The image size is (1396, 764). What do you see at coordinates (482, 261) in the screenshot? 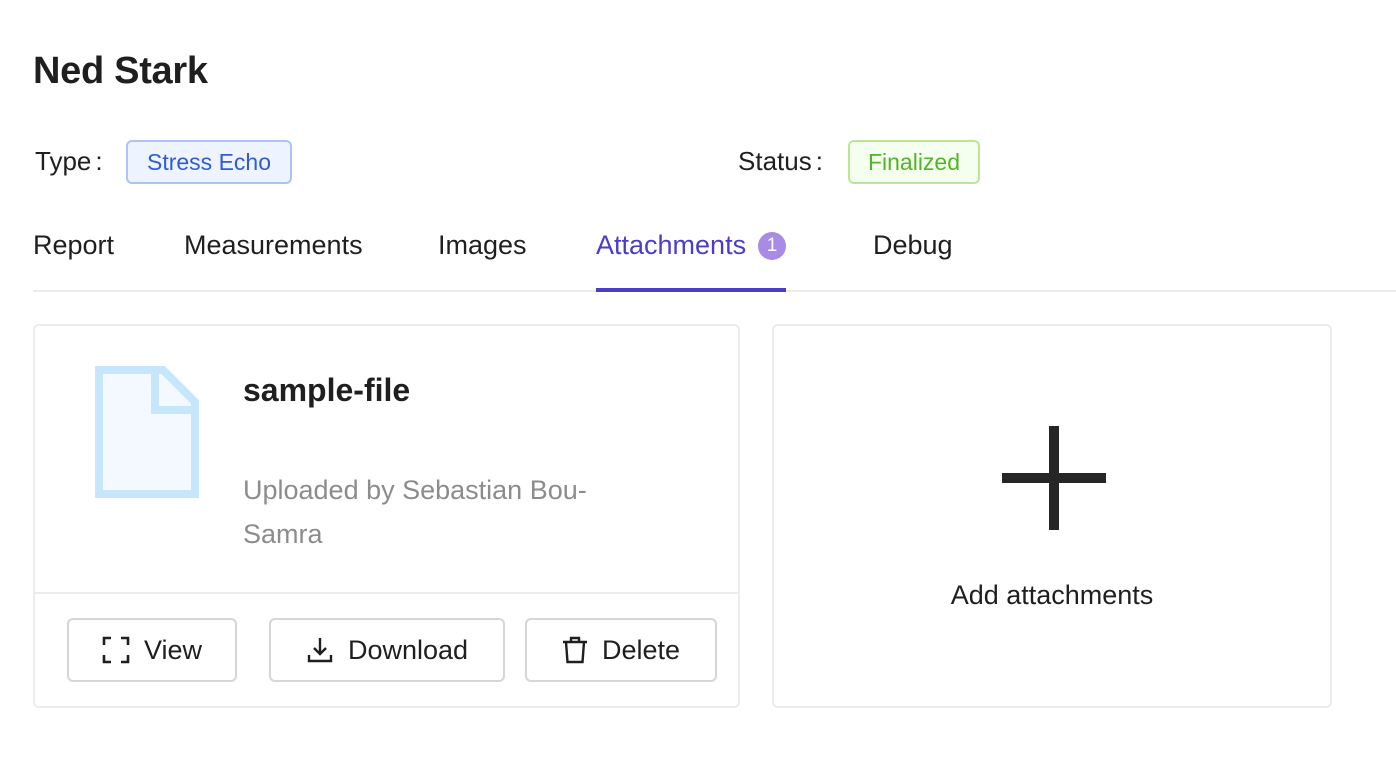
I see `tab-images: Images` at bounding box center [482, 261].